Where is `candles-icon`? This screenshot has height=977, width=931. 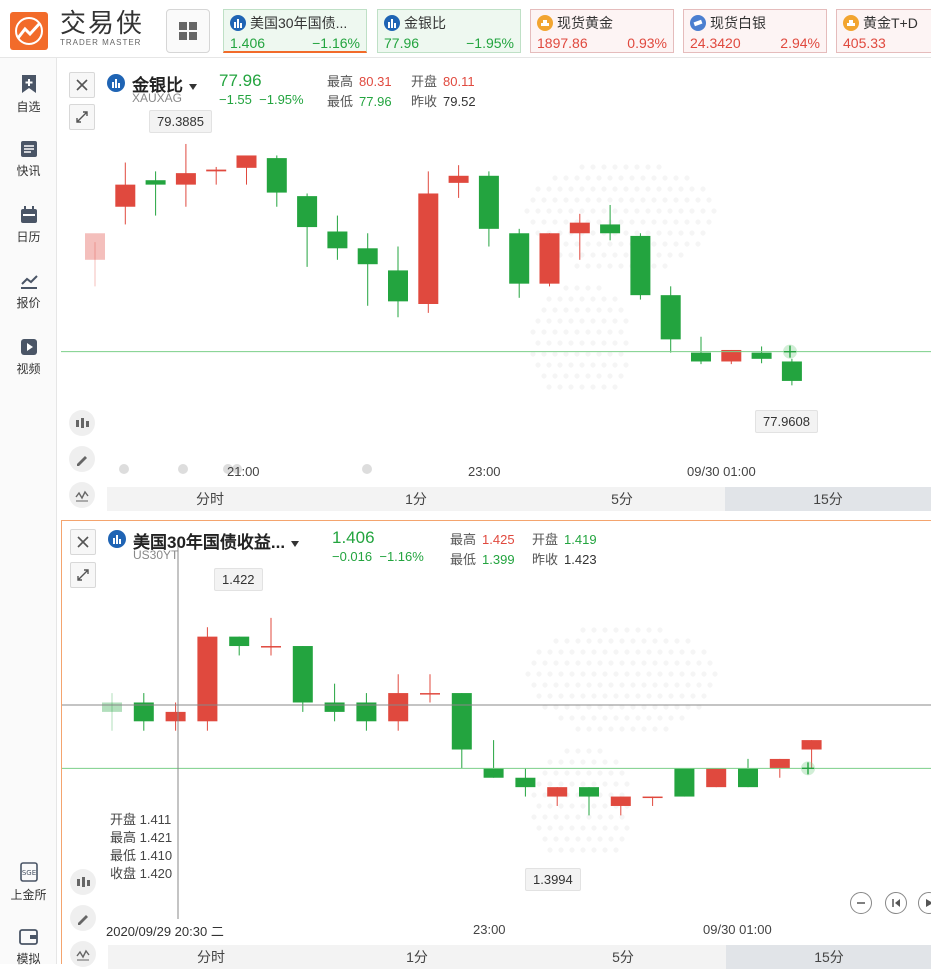
candles-icon is located at coordinates (82, 423).